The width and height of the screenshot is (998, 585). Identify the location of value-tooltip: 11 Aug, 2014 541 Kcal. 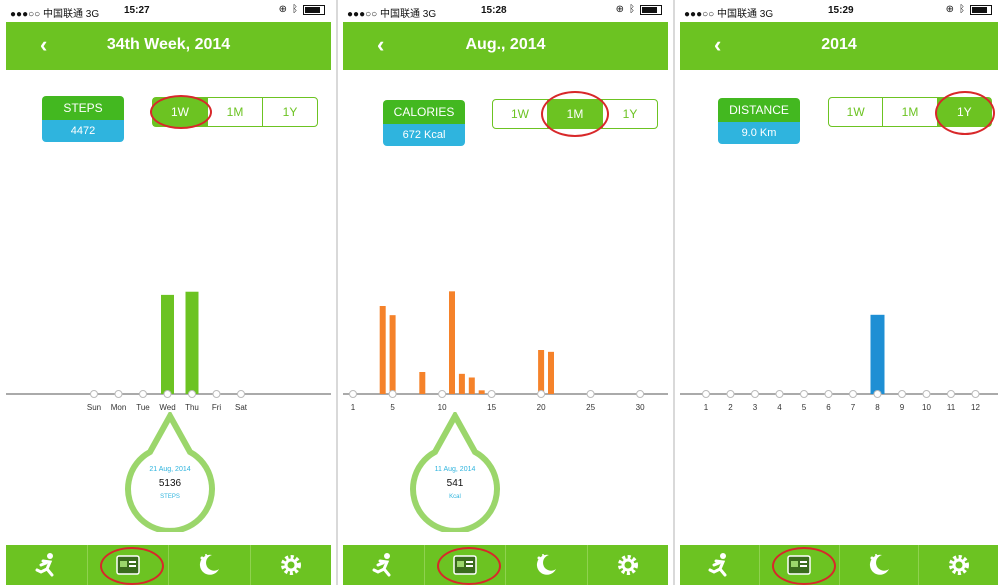
(455, 473).